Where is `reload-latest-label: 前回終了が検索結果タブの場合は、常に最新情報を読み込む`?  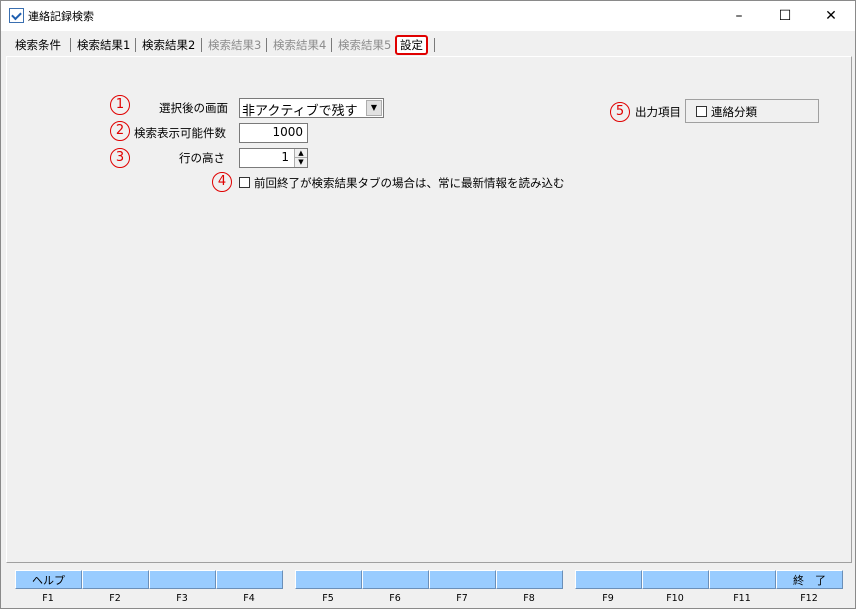
reload-latest-label: 前回終了が検索結果タブの場合は、常に最新情報を読み込む is located at coordinates (409, 183).